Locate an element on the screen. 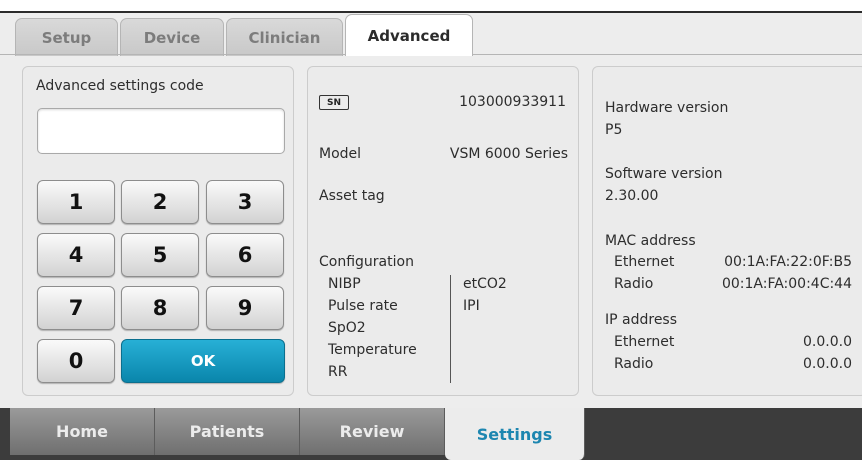 This screenshot has height=460, width=862. mac-address-label: MAC address is located at coordinates (650, 241).